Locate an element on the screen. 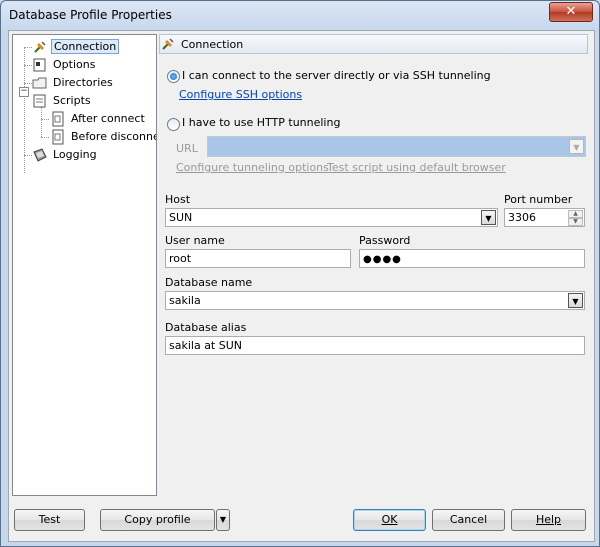  dbname-label: Database name is located at coordinates (209, 282).